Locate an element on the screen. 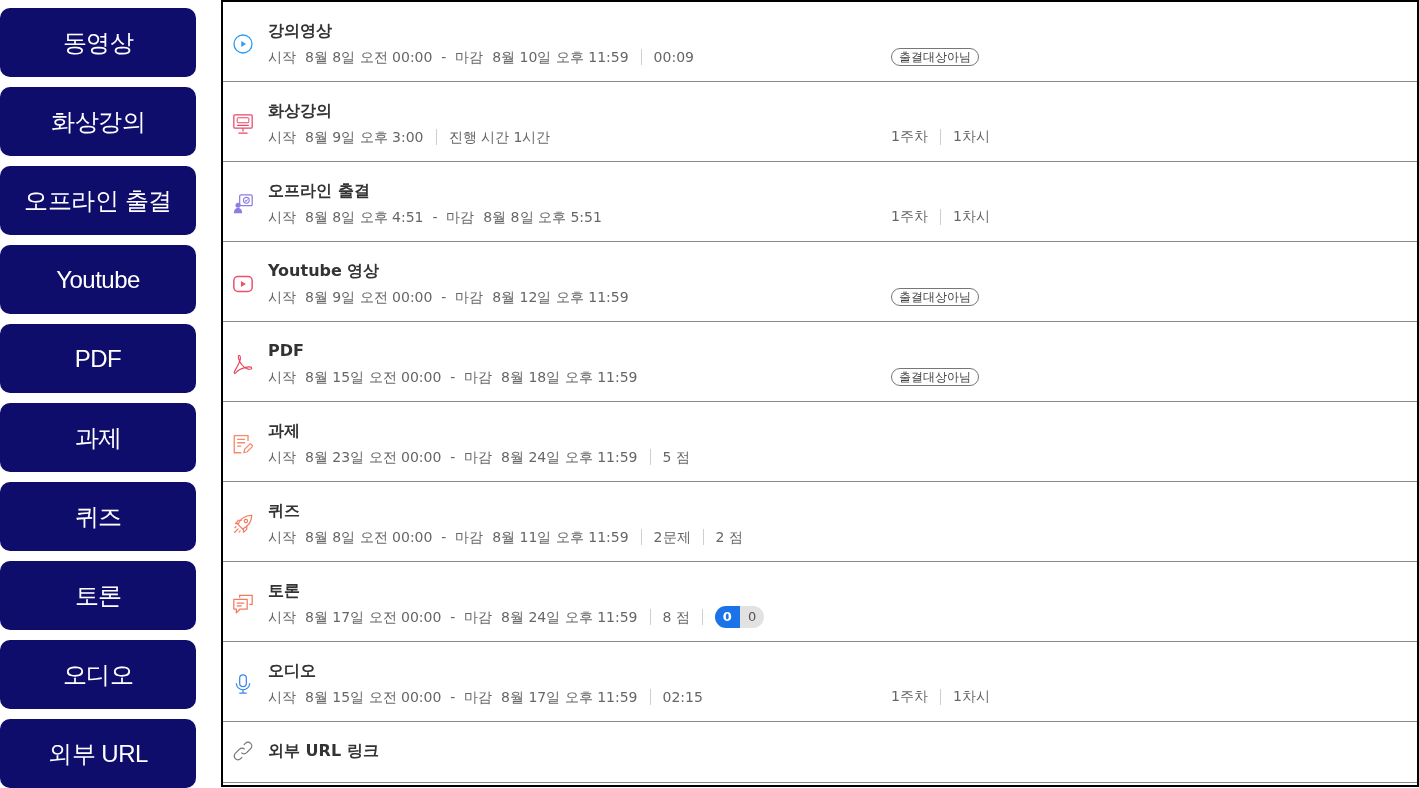 Image resolution: width=1419 pixels, height=788 pixels. play-button-icon is located at coordinates (243, 284).